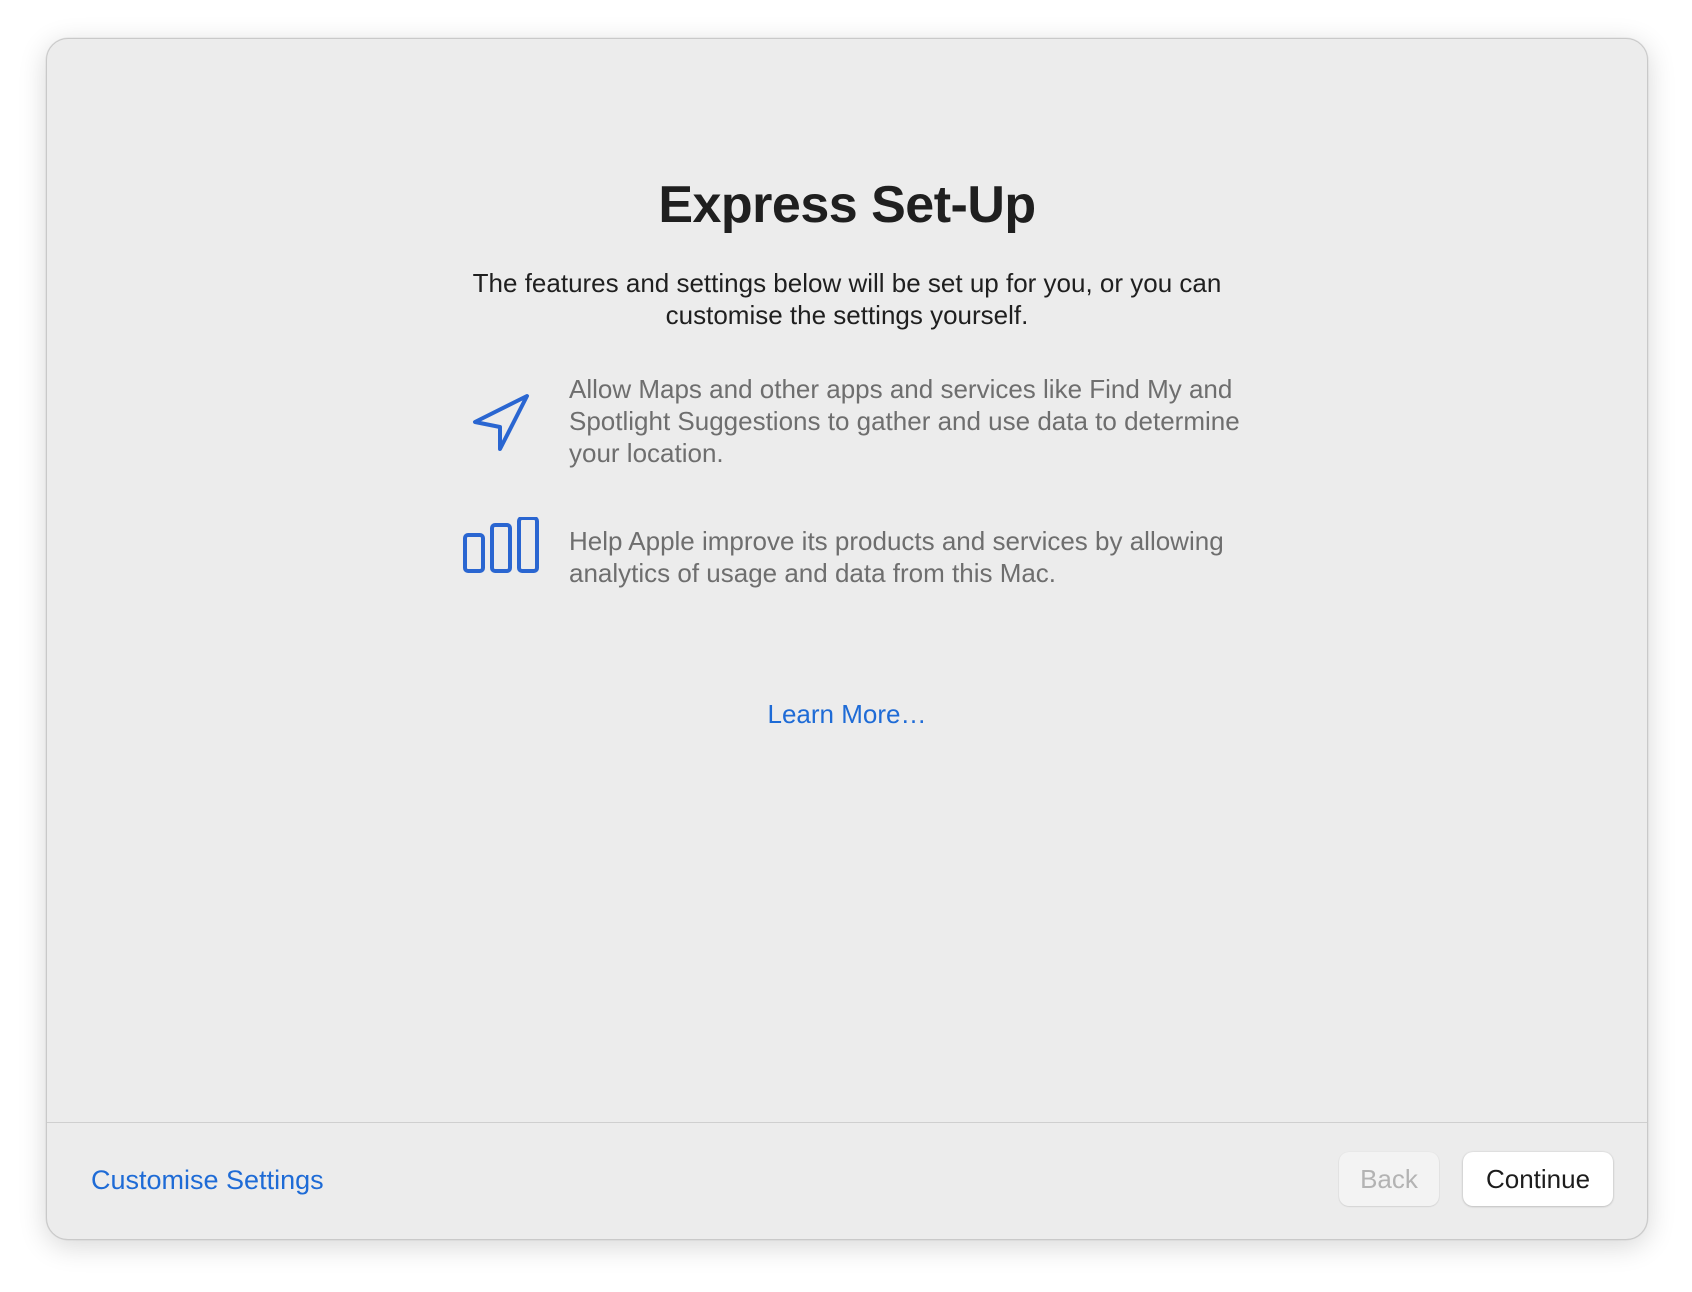 The image size is (1692, 1292). I want to click on customise-settings-link: Customise Settings, so click(207, 1180).